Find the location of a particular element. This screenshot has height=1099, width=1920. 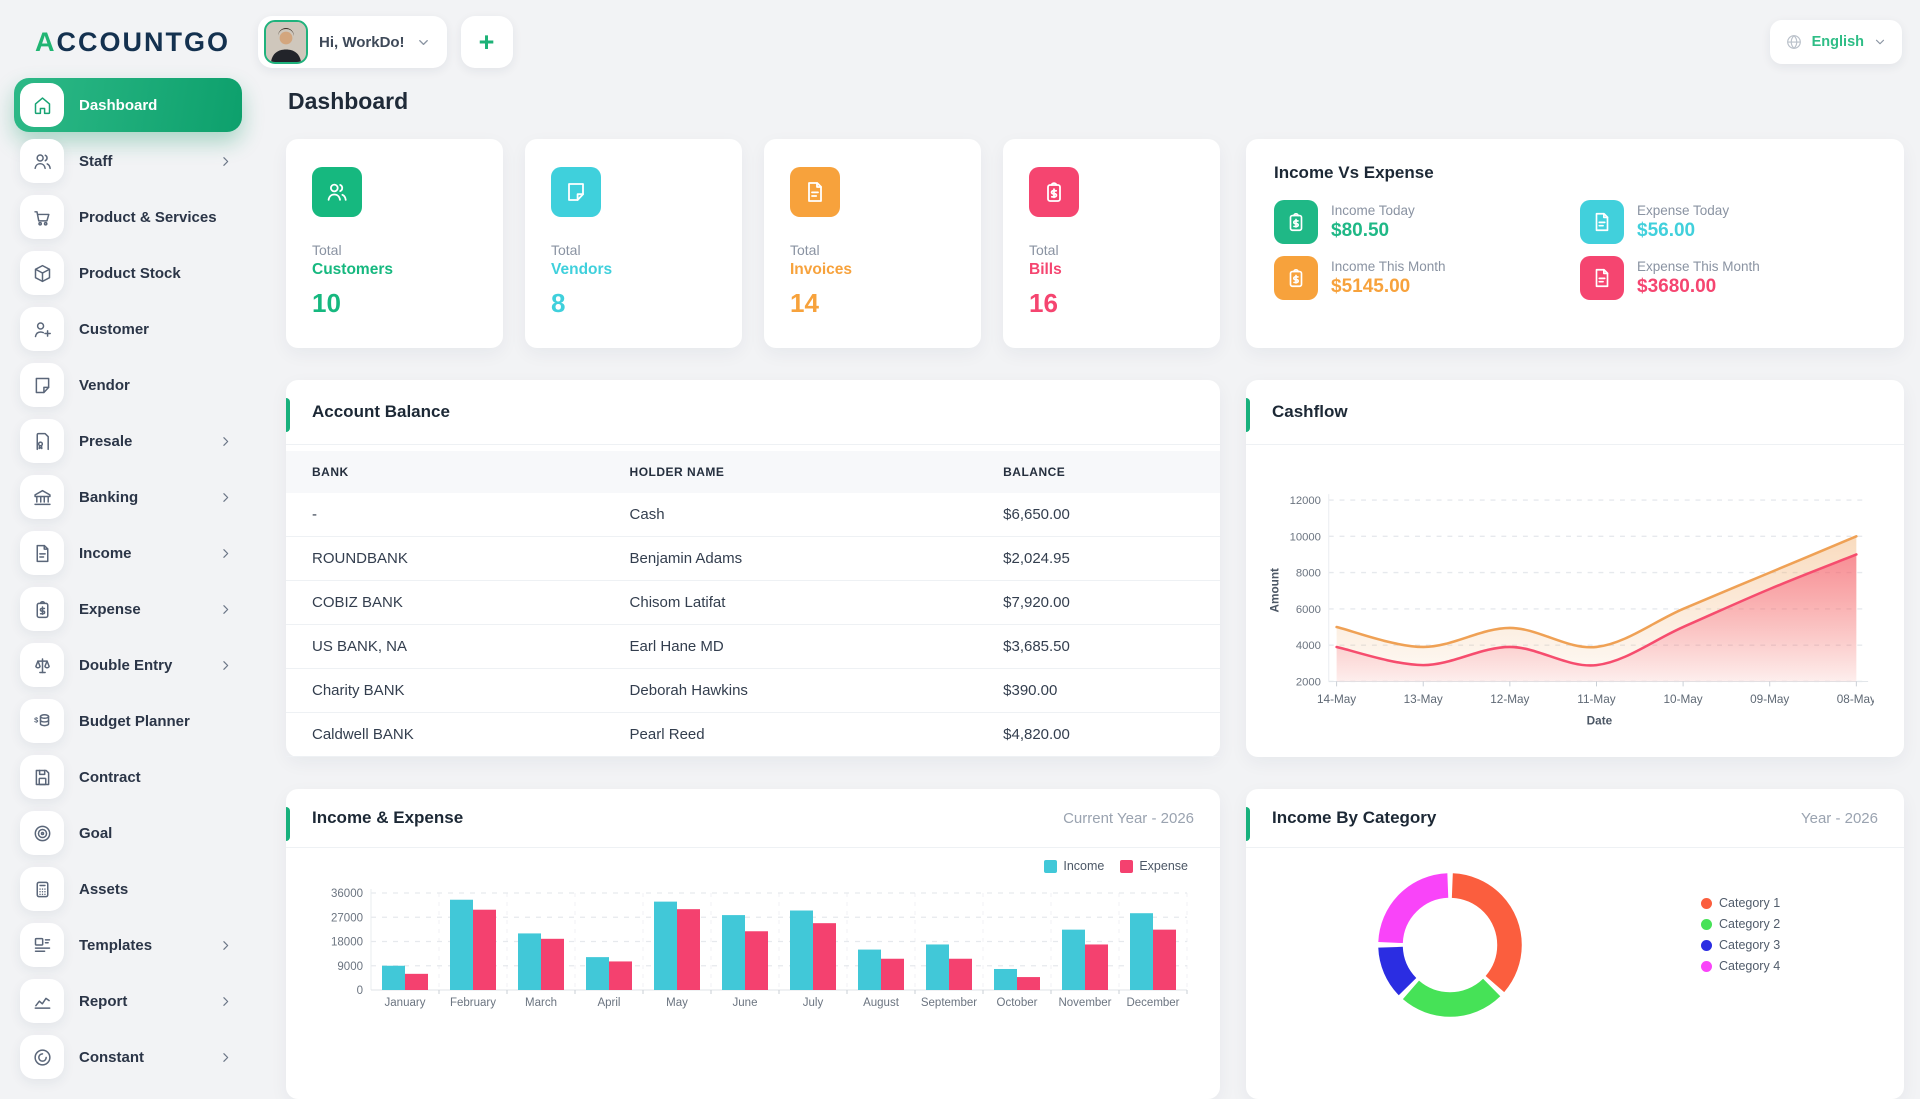

table-cell: Caldwell BANK is located at coordinates (445, 734).